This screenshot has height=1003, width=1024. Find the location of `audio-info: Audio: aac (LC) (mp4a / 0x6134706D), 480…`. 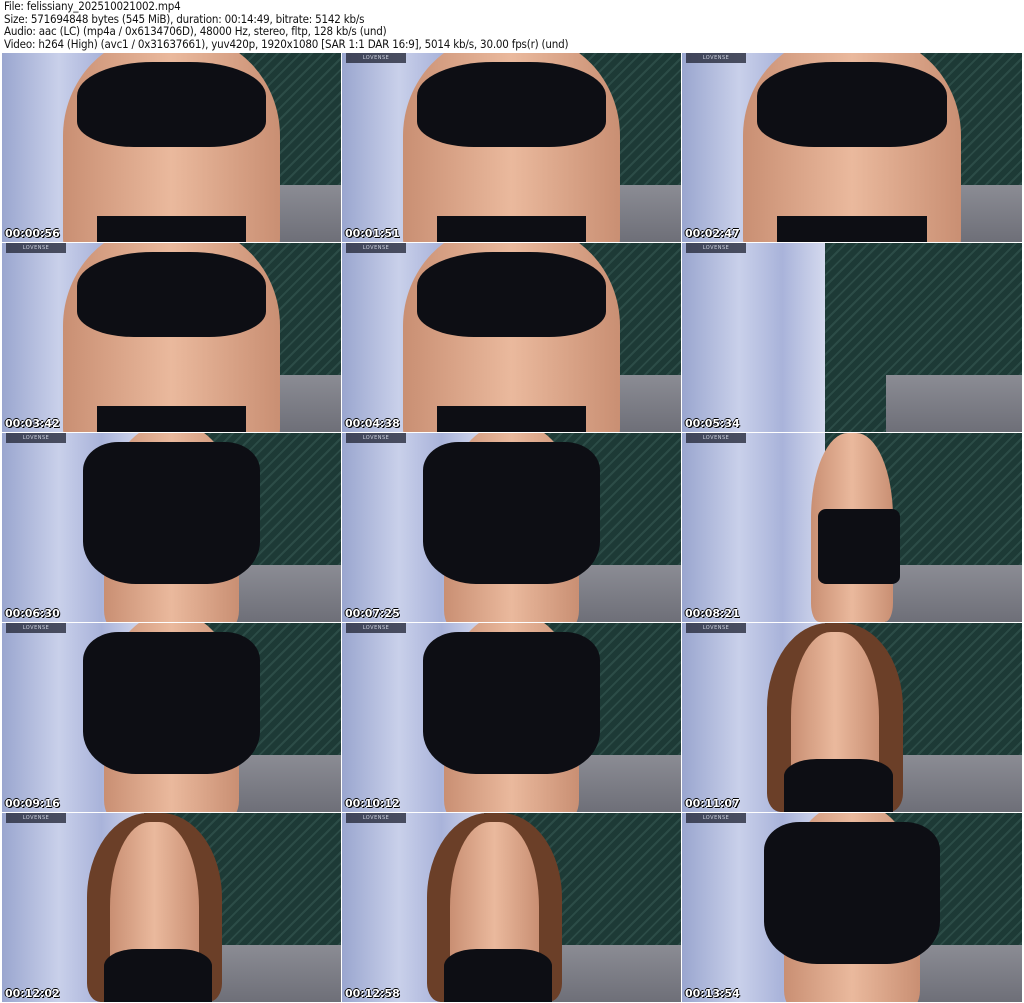

audio-info: Audio: aac (LC) (mp4a / 0x6134706D), 480… is located at coordinates (195, 31).